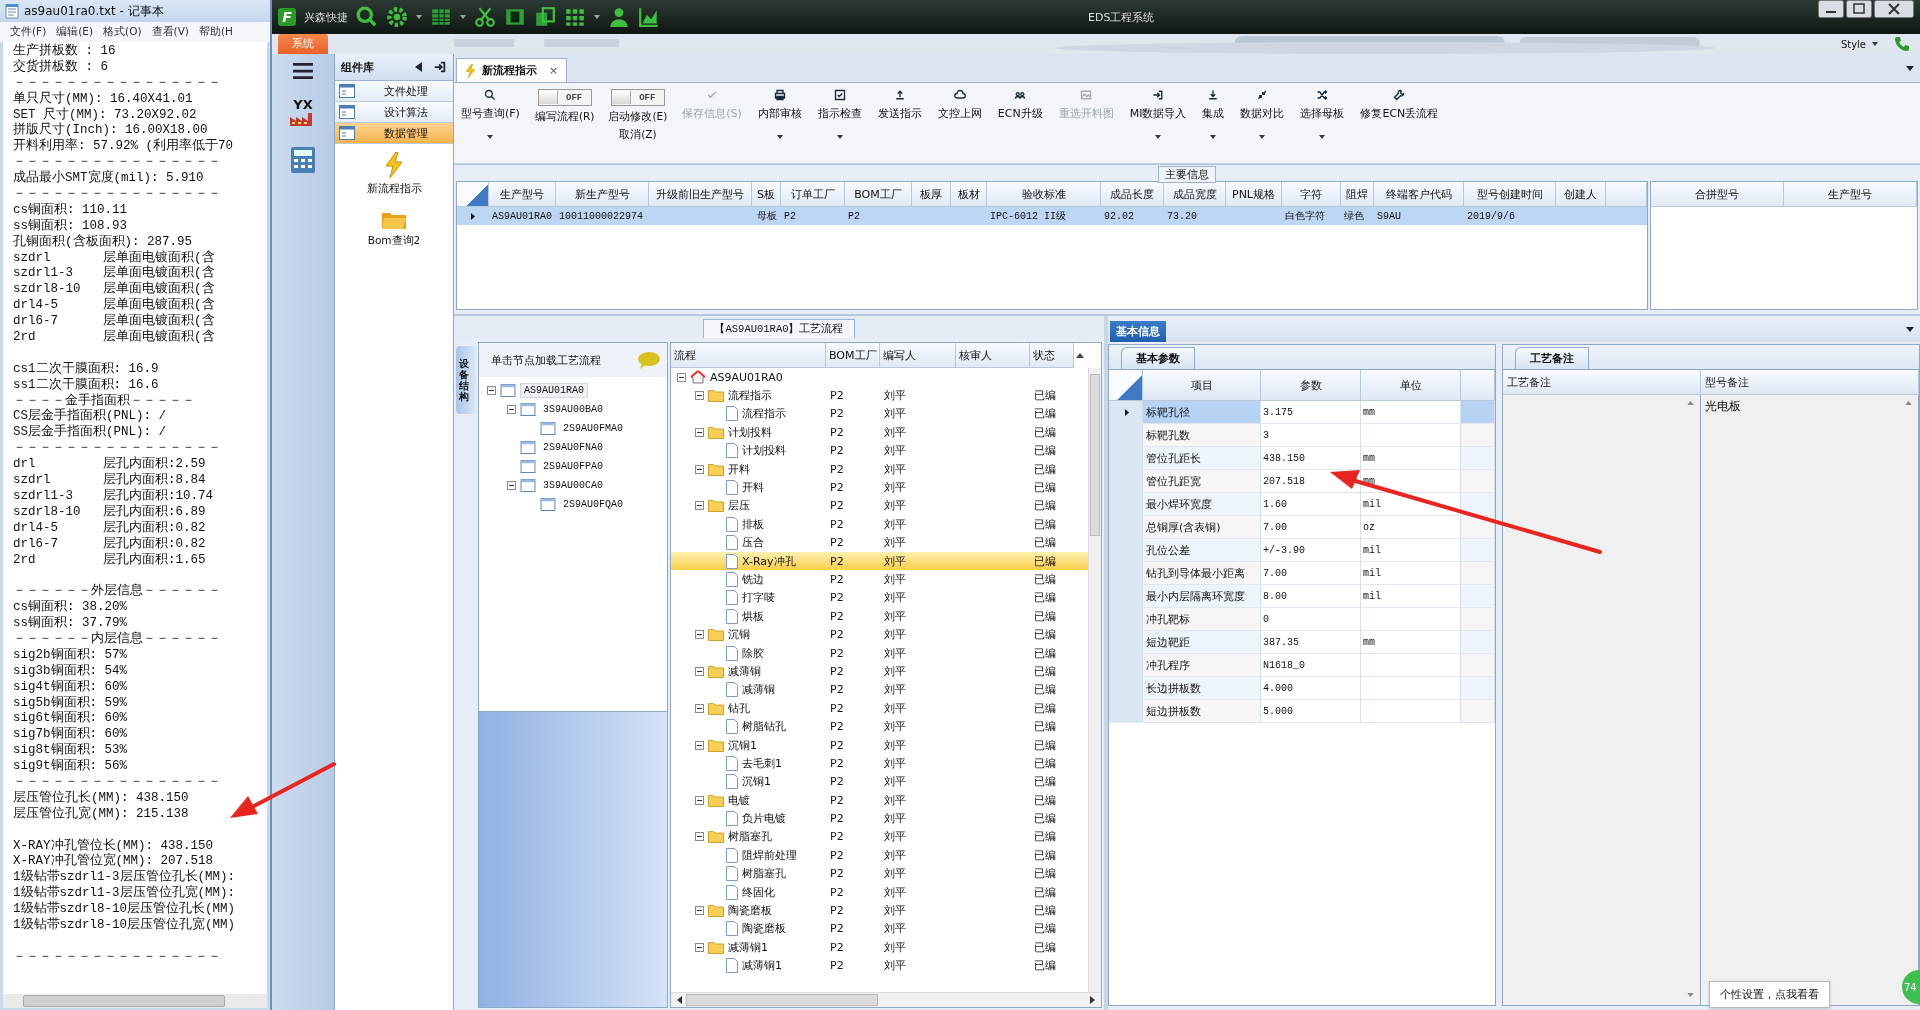  Describe the element at coordinates (1158, 358) in the screenshot. I see `panel-tab: 基本参数` at that location.